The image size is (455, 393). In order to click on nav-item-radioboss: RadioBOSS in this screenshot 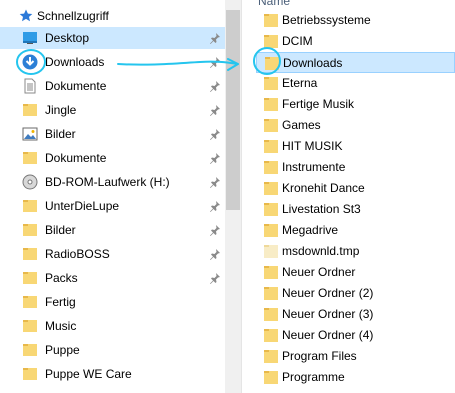, I will do `click(112, 254)`.